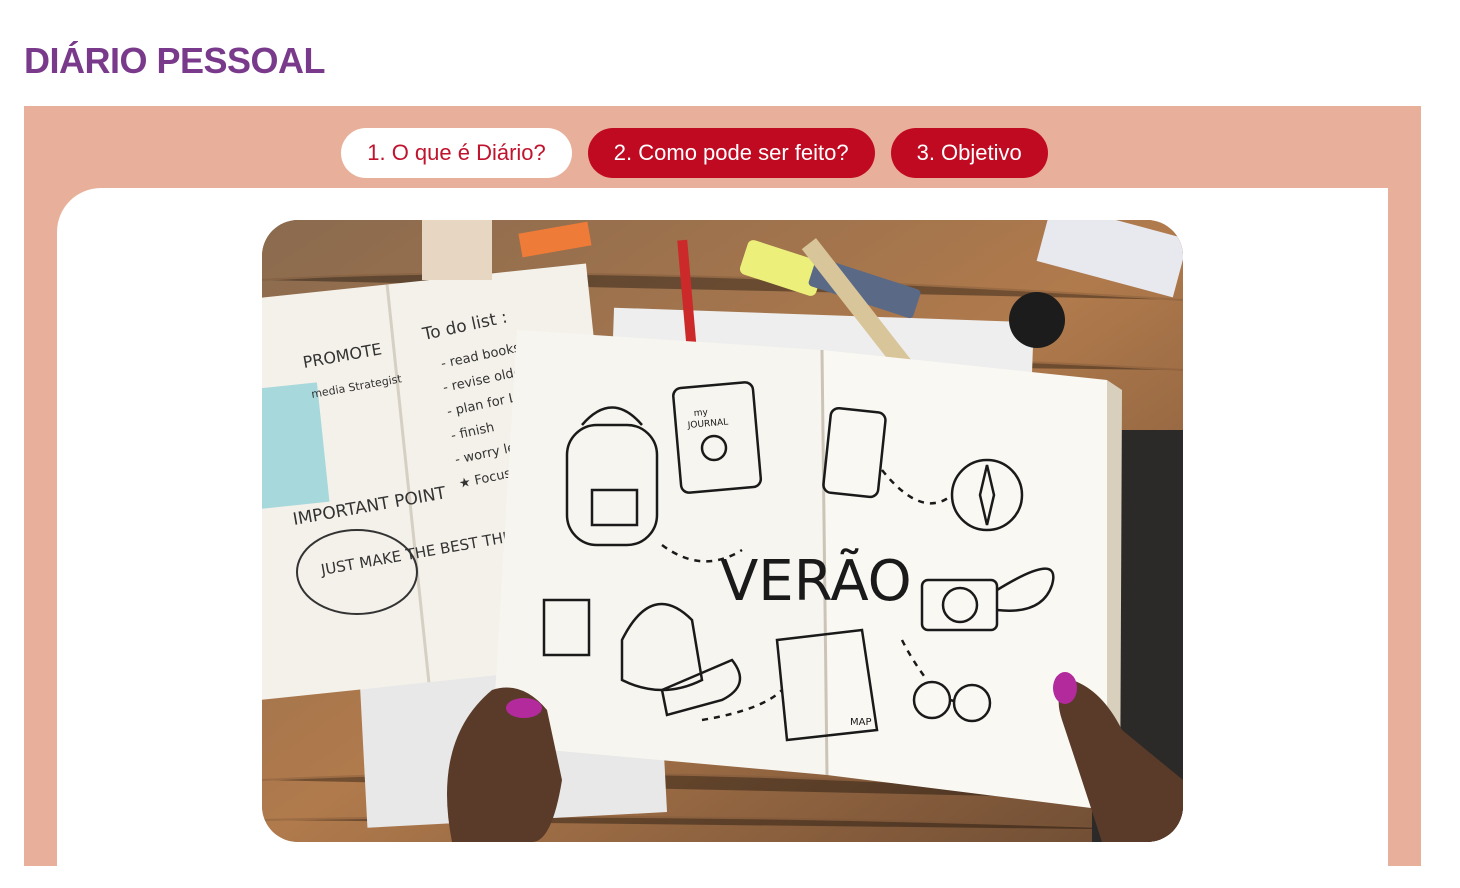 This screenshot has width=1460, height=888. Describe the element at coordinates (969, 153) in the screenshot. I see `tab-objetivo: 3. Objetivo` at that location.